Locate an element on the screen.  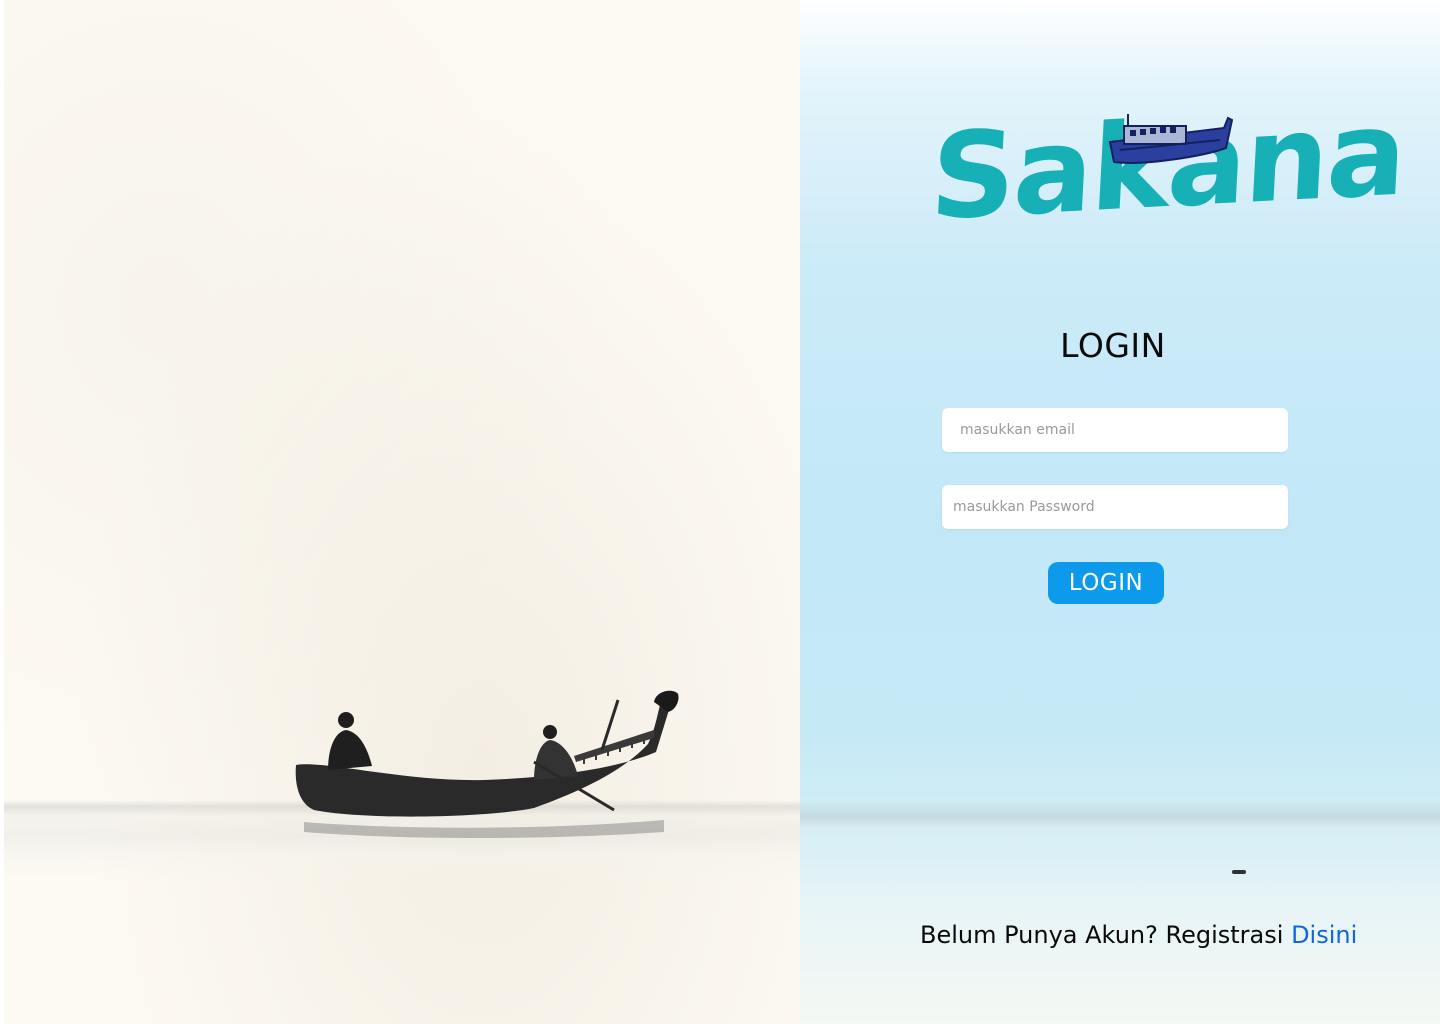
logo-boat-icon is located at coordinates (1171, 139).